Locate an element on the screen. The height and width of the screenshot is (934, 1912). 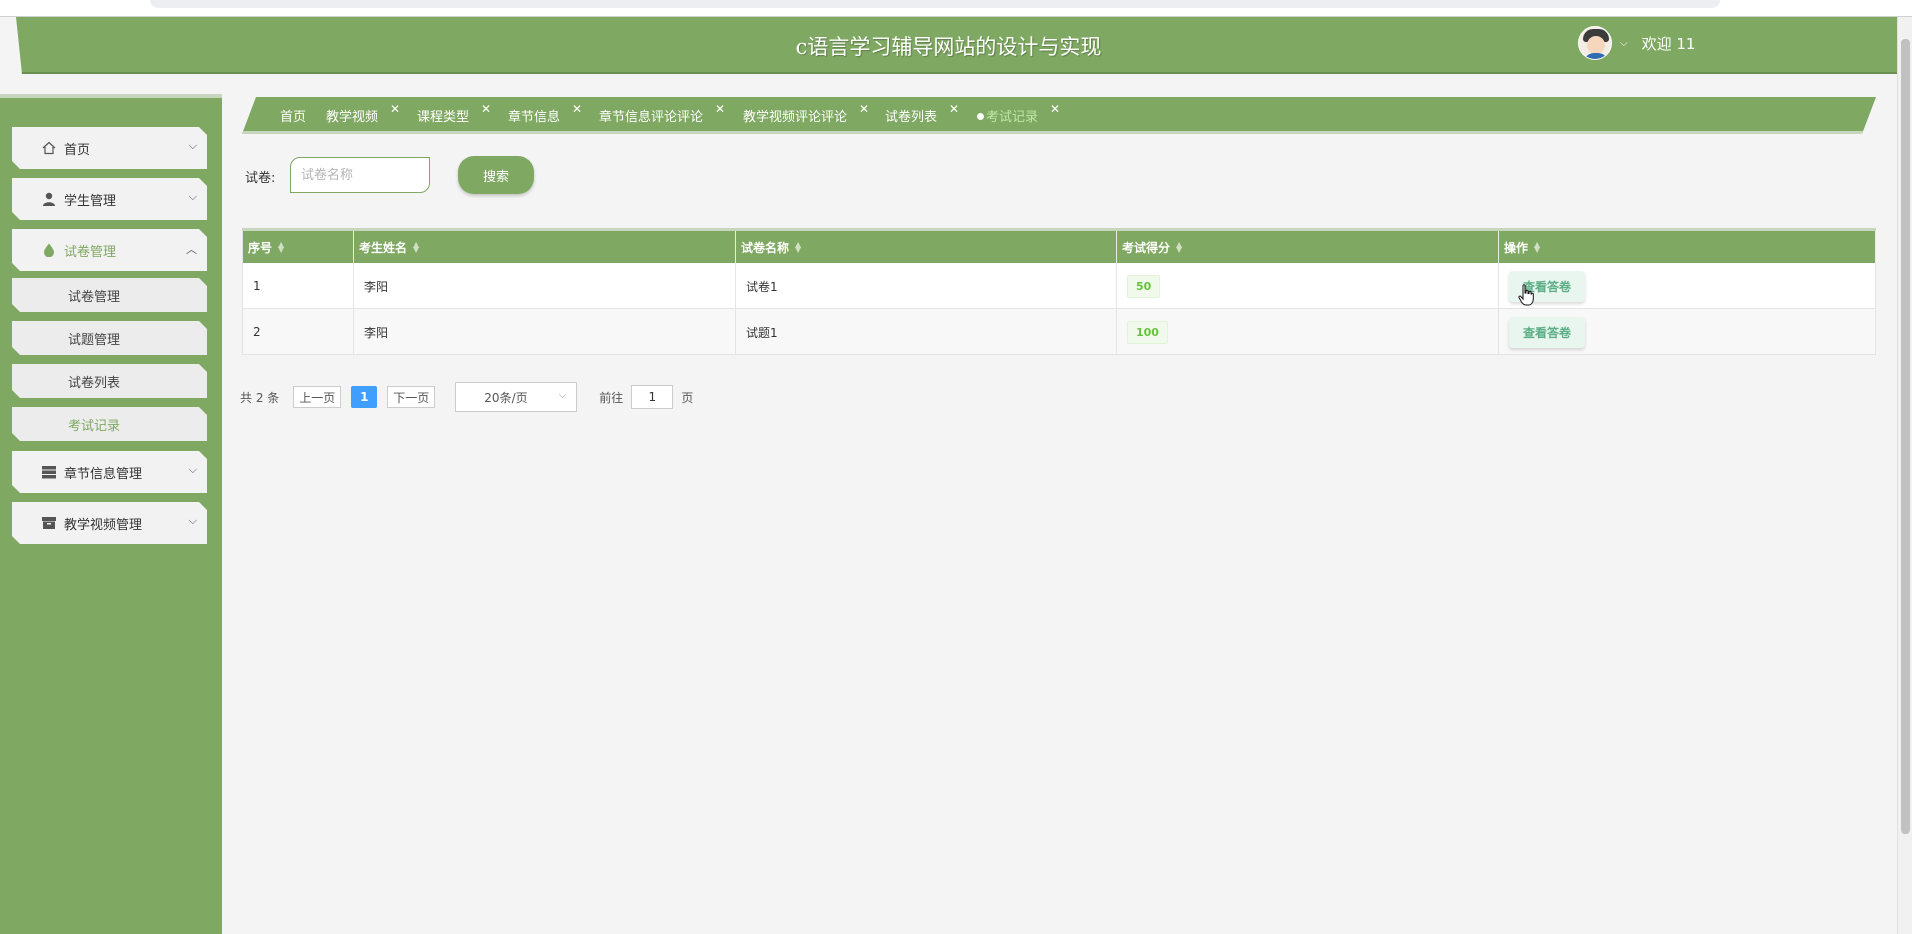
search-button: 搜索 is located at coordinates (496, 175).